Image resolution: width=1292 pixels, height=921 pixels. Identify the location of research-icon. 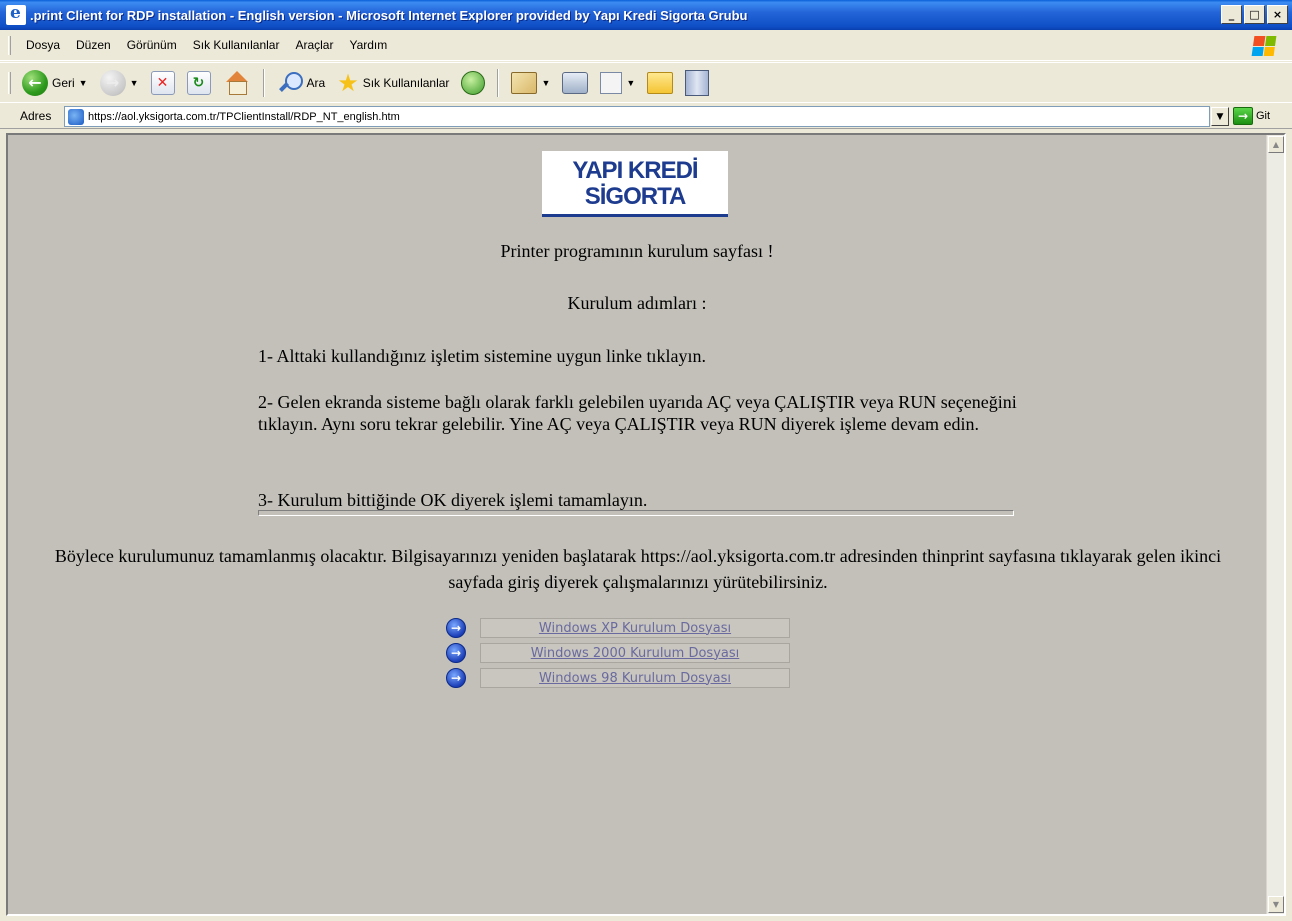
(697, 82).